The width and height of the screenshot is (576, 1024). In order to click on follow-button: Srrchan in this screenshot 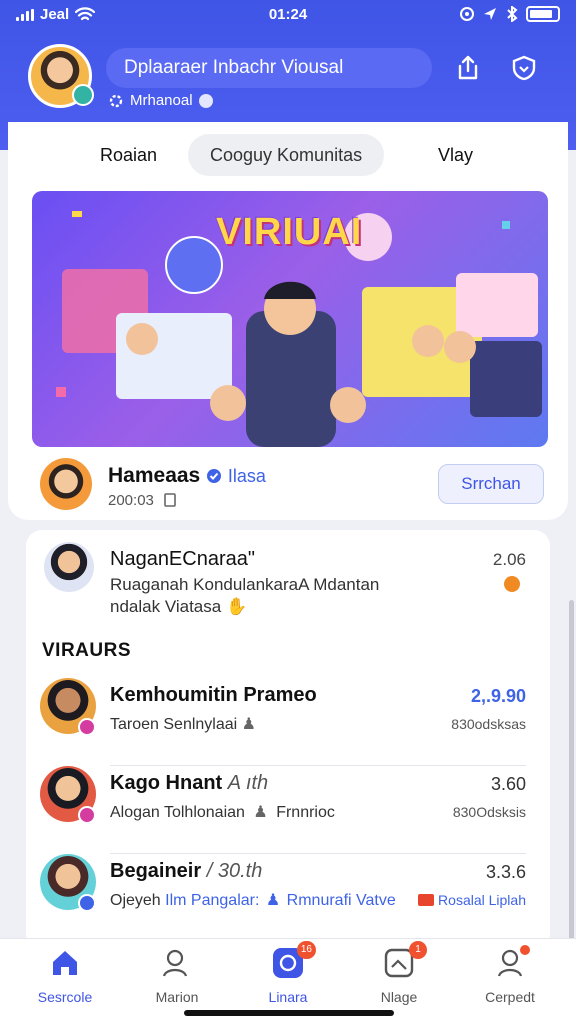, I will do `click(491, 484)`.